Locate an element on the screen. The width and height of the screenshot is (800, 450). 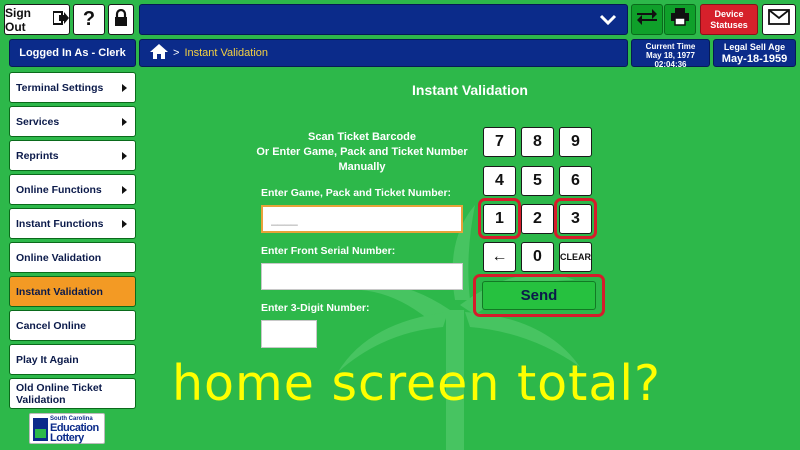
printer-icon is located at coordinates (680, 19).